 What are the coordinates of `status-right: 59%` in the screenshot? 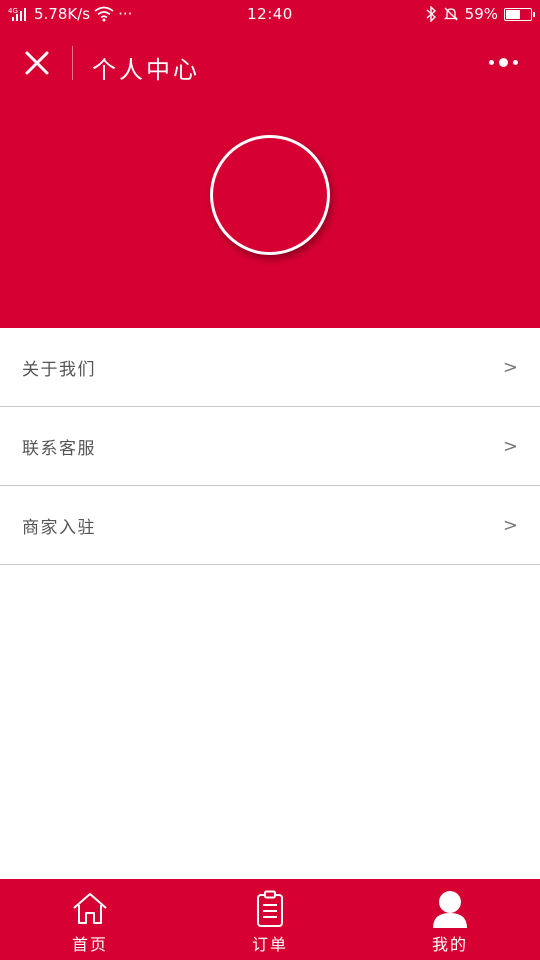 It's located at (480, 14).